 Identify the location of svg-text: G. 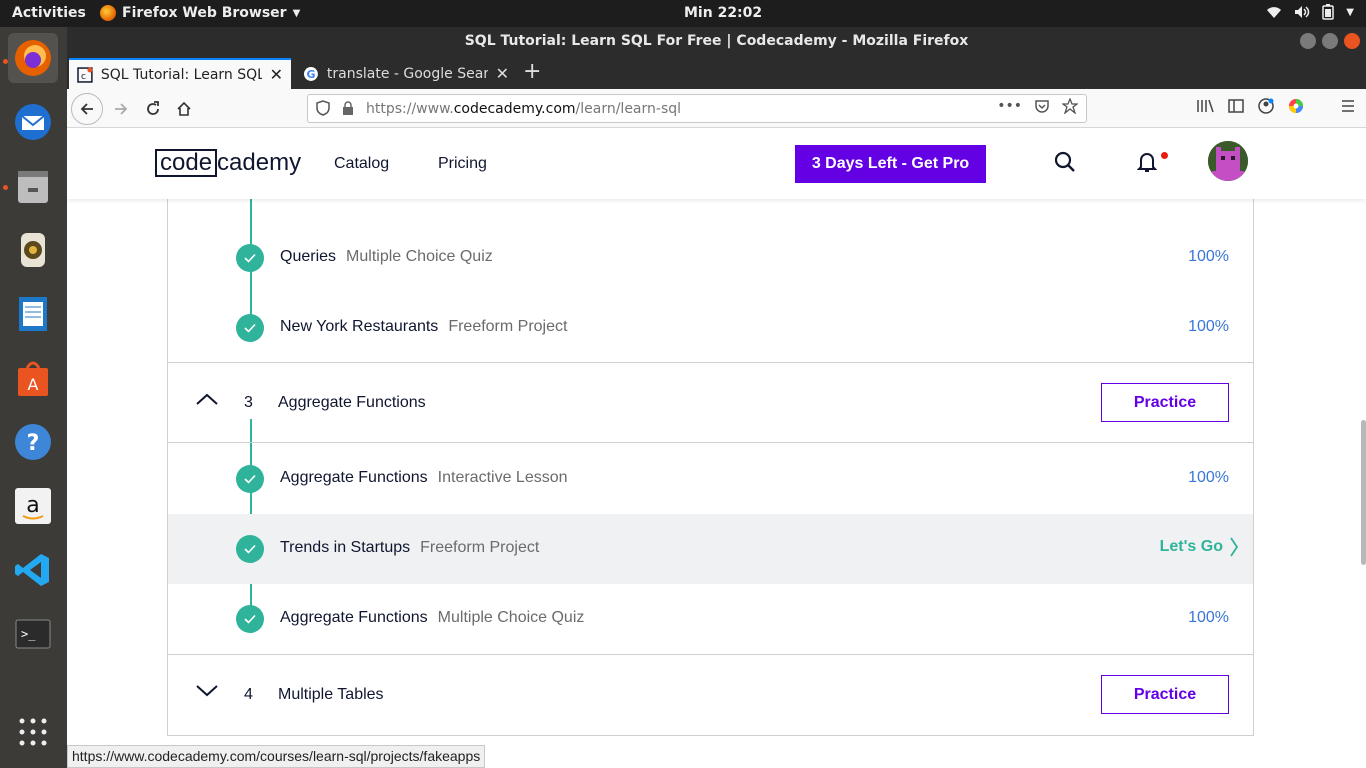
(310, 73).